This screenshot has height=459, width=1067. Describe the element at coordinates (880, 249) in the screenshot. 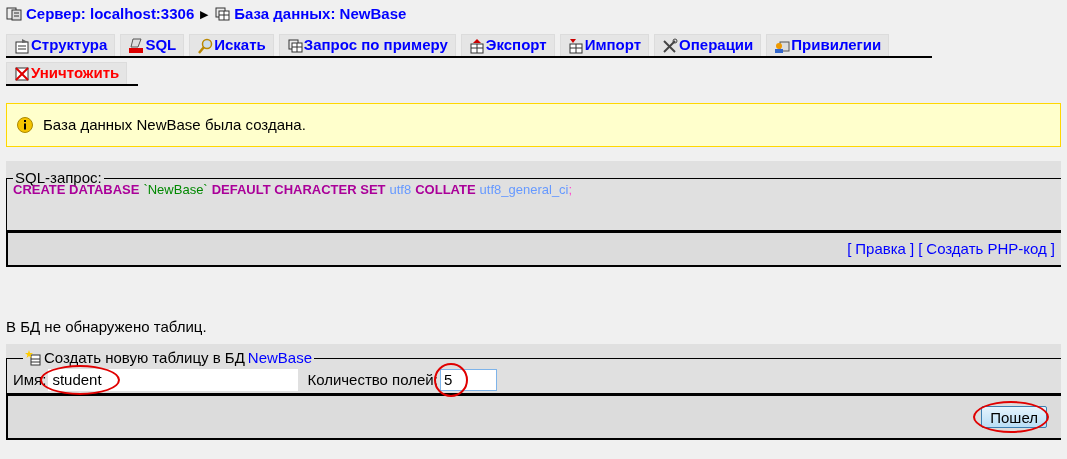

I see `footer-link: Правка` at that location.